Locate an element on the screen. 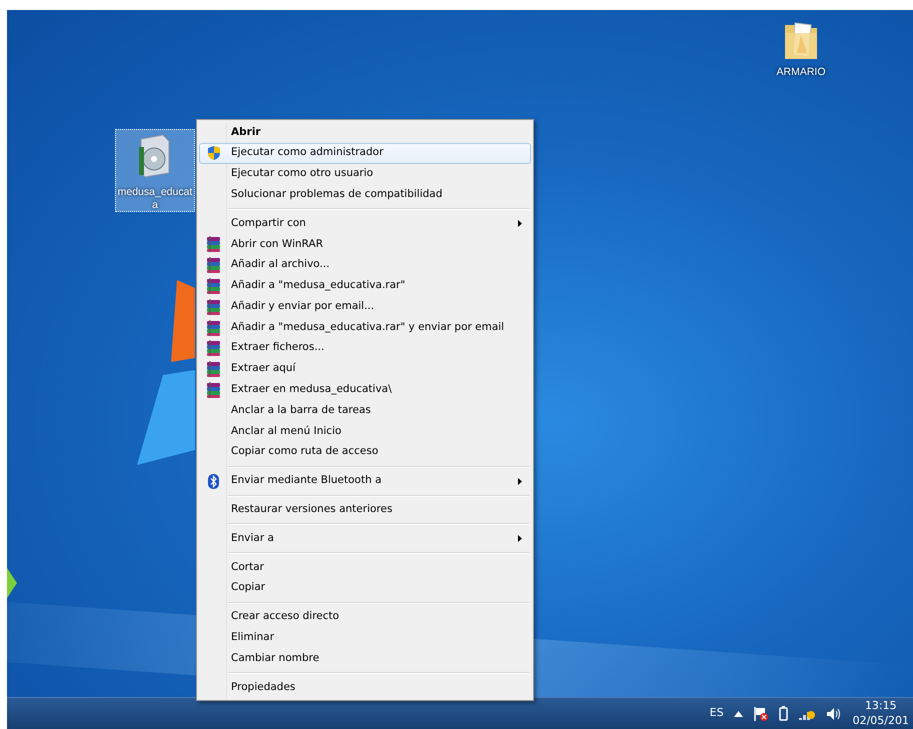 This screenshot has height=729, width=913. menu-item: Enviar a is located at coordinates (365, 539).